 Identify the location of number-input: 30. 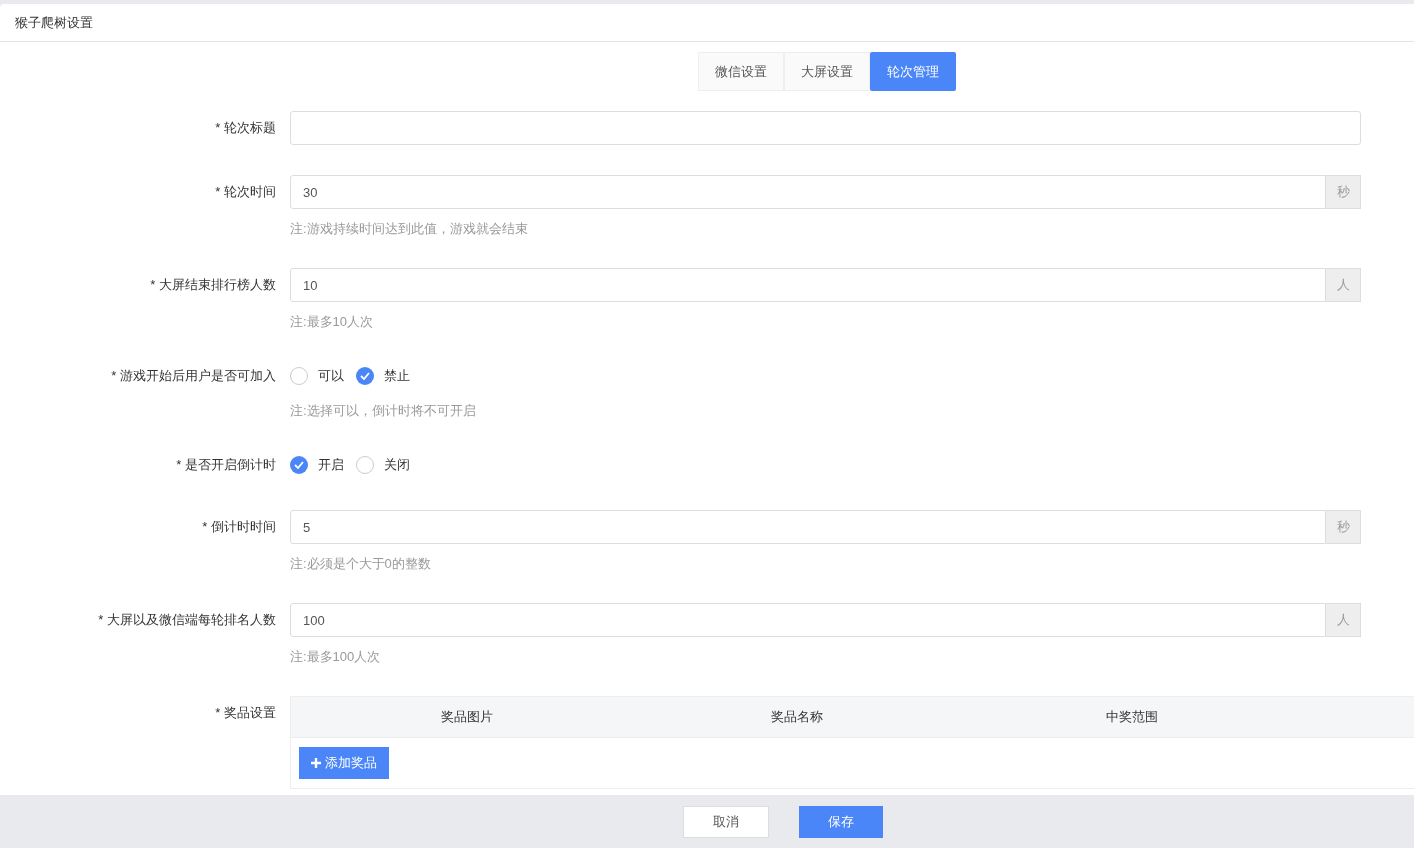
(808, 192).